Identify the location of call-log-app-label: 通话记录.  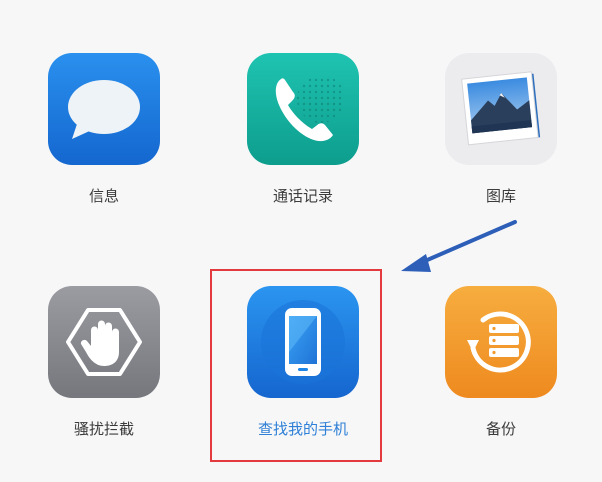
(303, 196).